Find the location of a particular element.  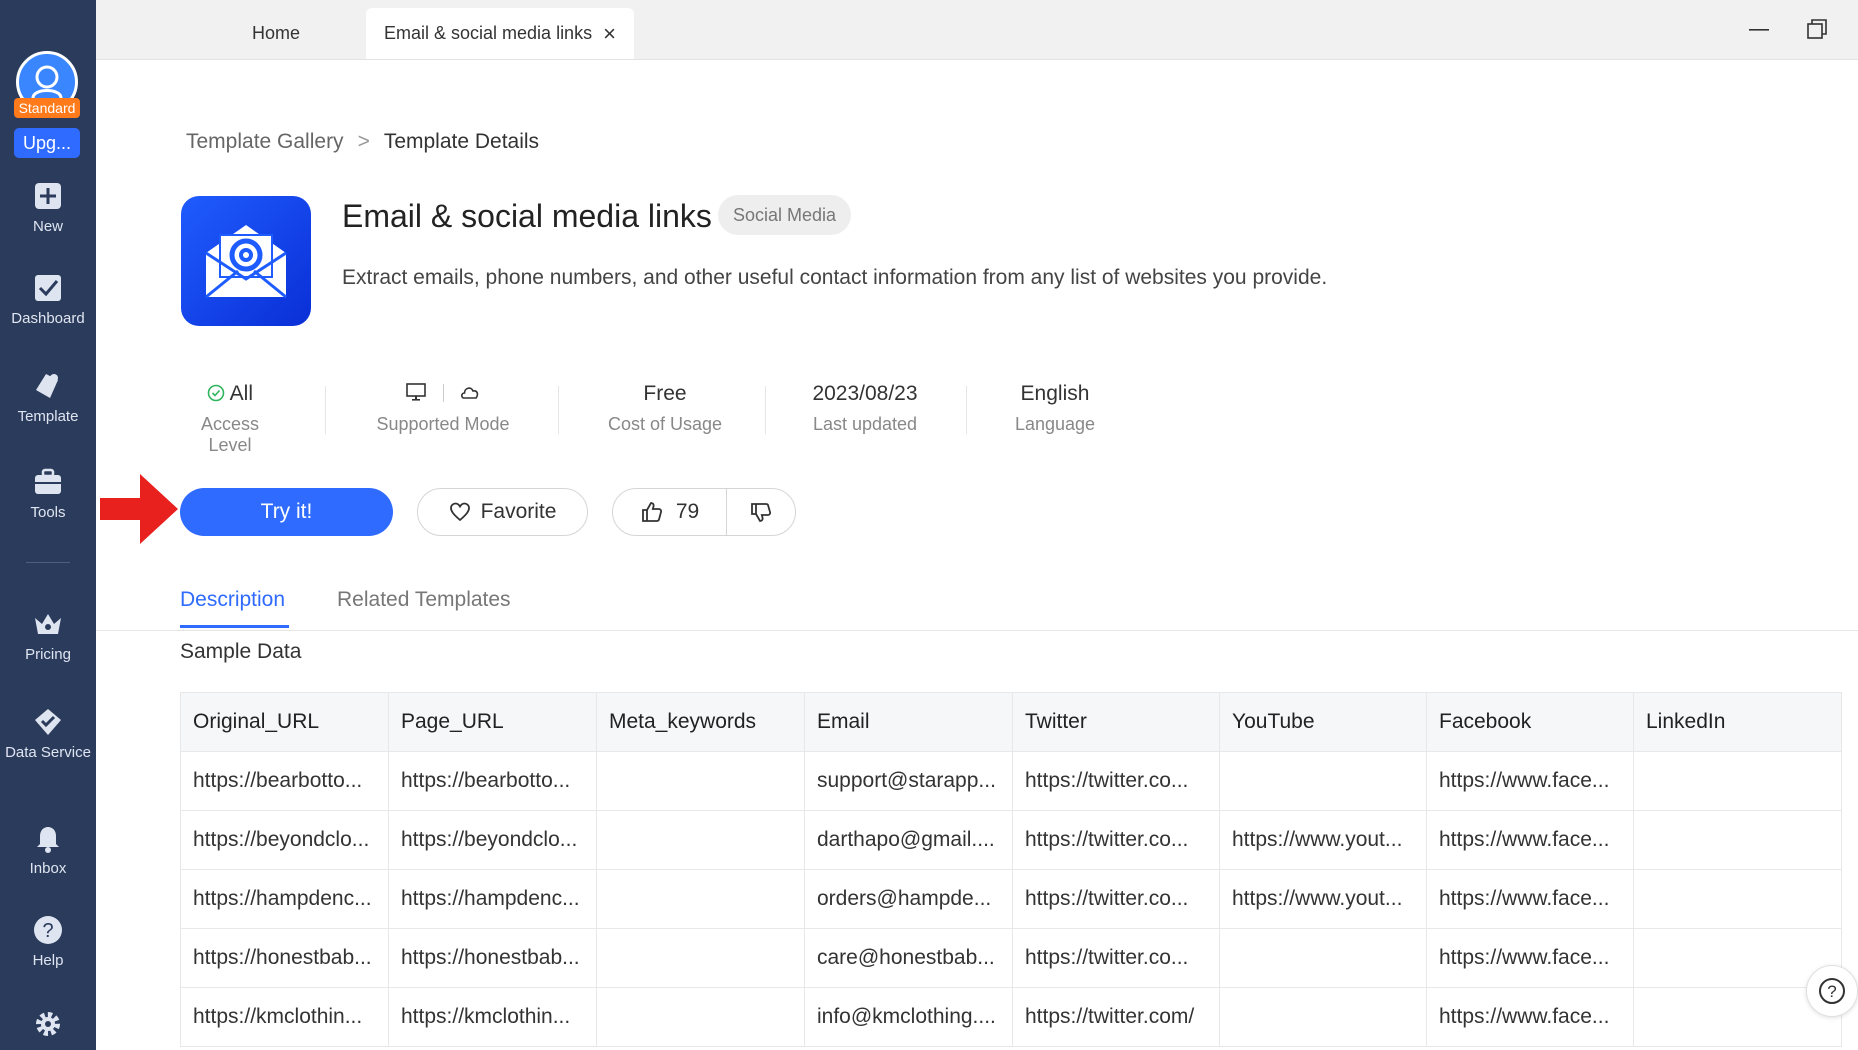

updated-value: 2023/08/23 is located at coordinates (865, 393).